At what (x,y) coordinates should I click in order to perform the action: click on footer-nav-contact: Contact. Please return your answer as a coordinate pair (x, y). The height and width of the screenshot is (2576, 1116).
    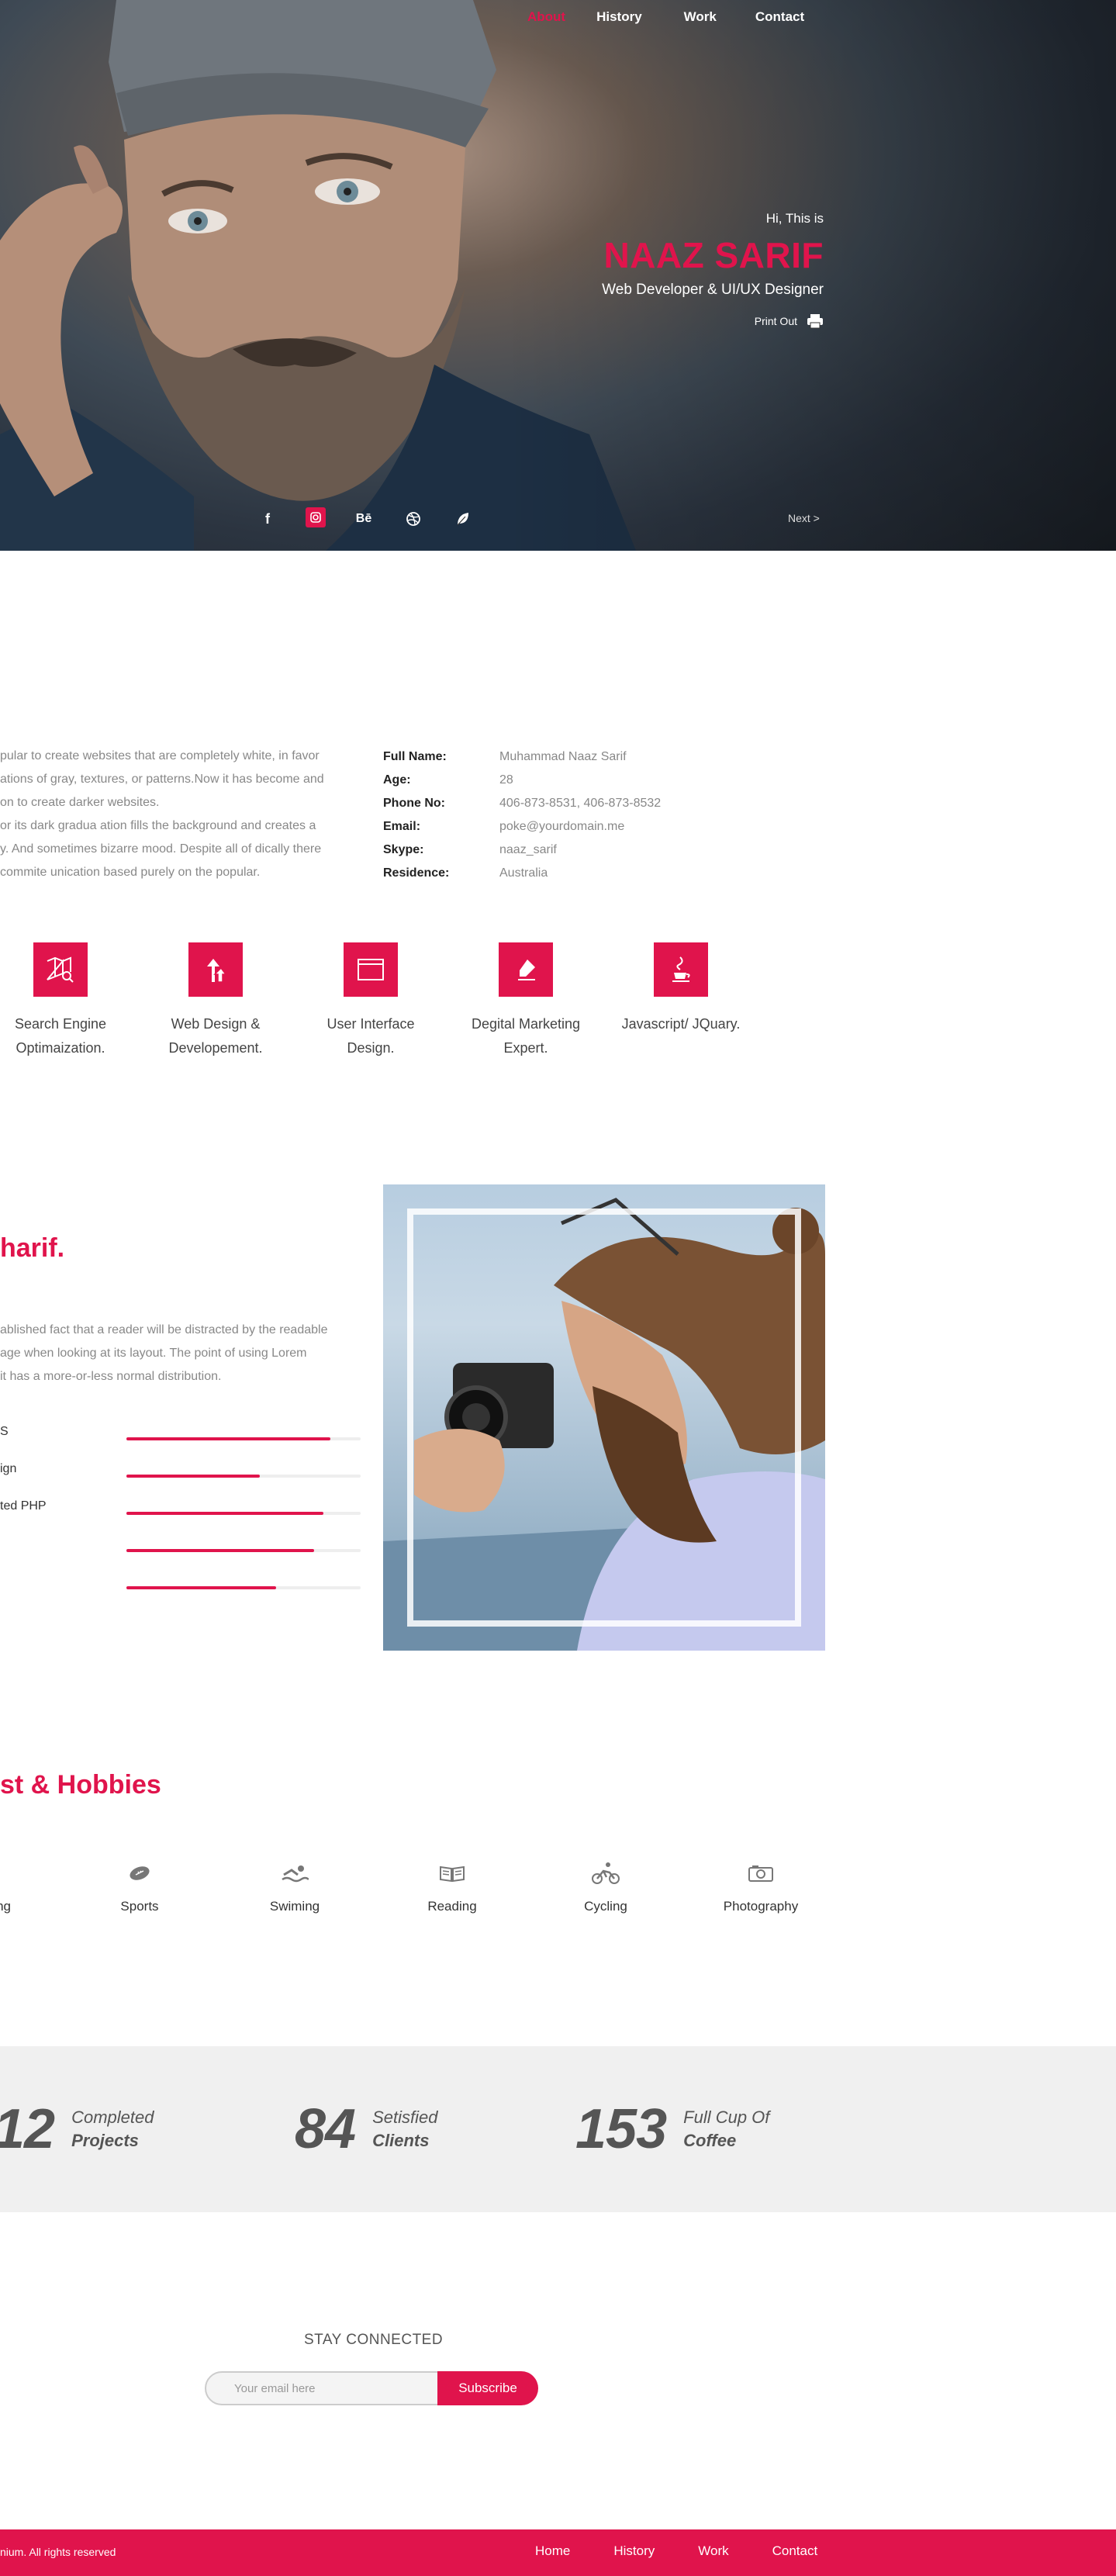
    Looking at the image, I should click on (795, 2551).